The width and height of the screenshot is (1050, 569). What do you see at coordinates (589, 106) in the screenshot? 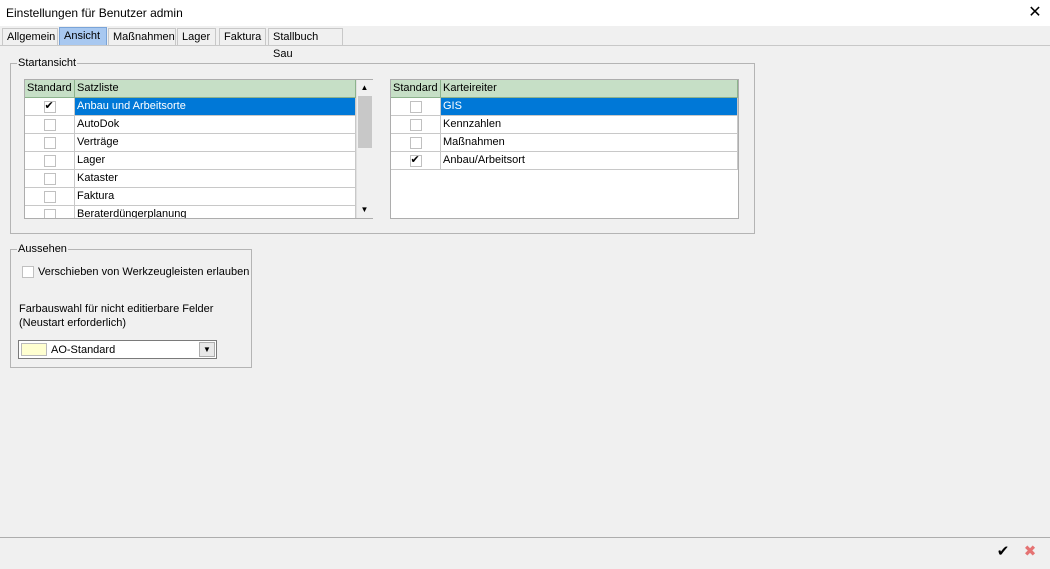
I see `karteireiter-name: GIS` at bounding box center [589, 106].